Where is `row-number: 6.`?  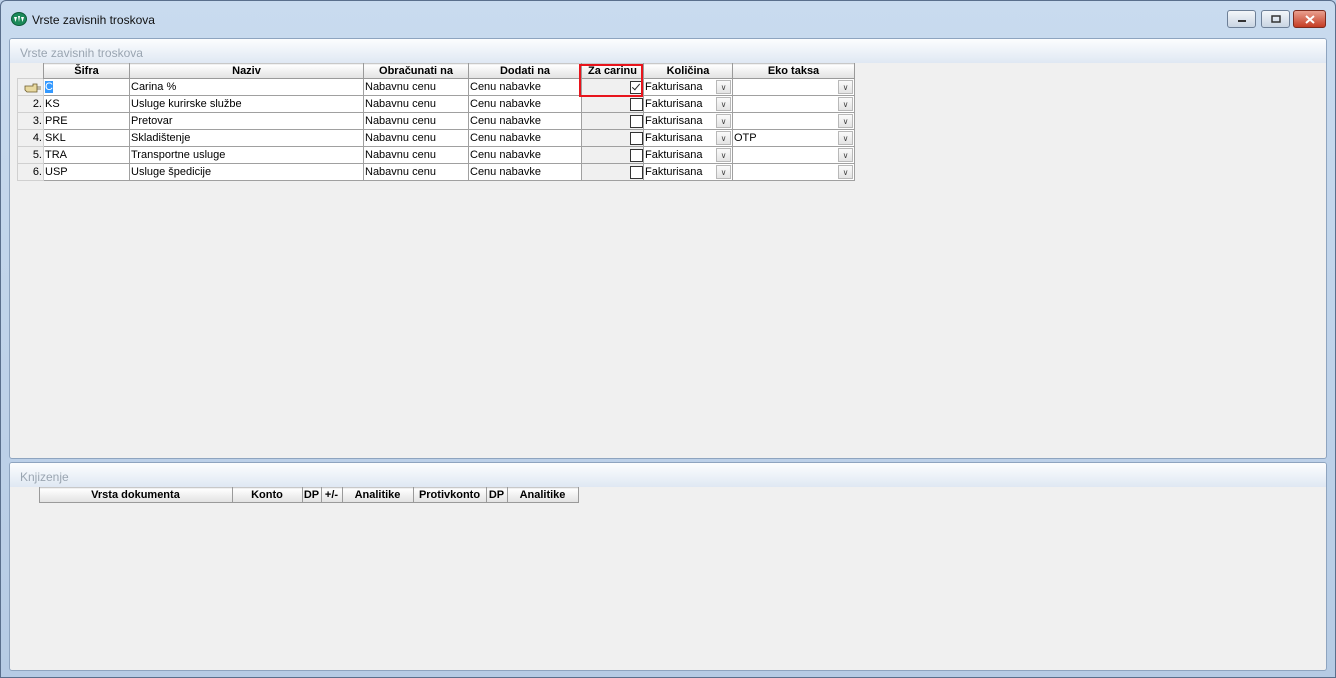
row-number: 6. is located at coordinates (30, 172).